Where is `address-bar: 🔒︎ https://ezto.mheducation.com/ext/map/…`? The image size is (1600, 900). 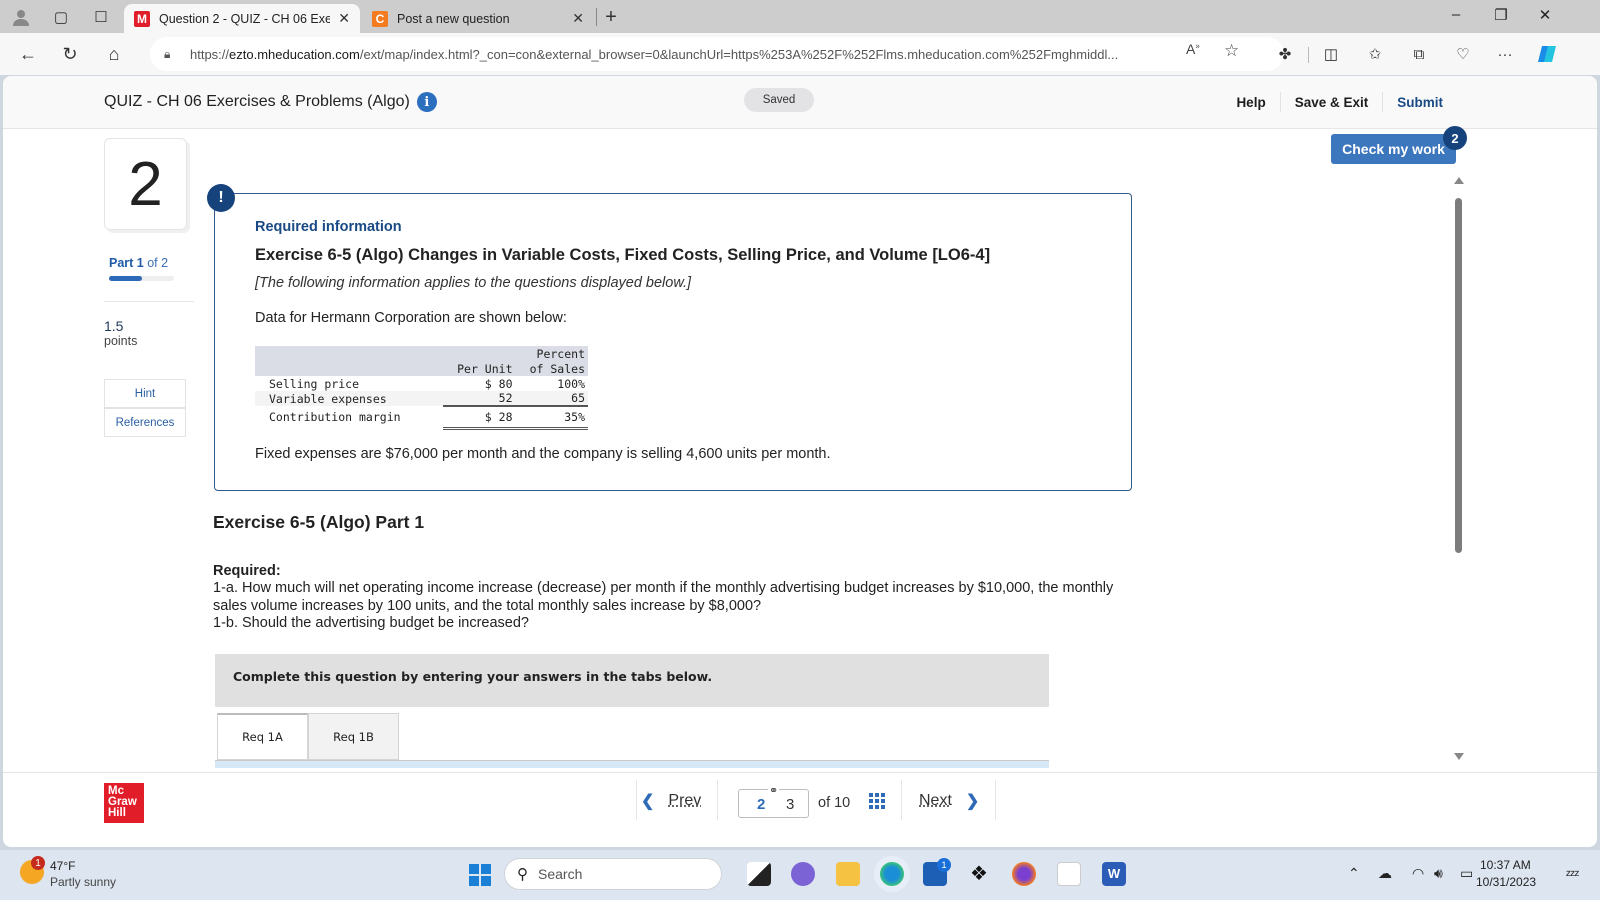
address-bar: 🔒︎ https://ezto.mheducation.com/ext/map/… is located at coordinates (717, 54).